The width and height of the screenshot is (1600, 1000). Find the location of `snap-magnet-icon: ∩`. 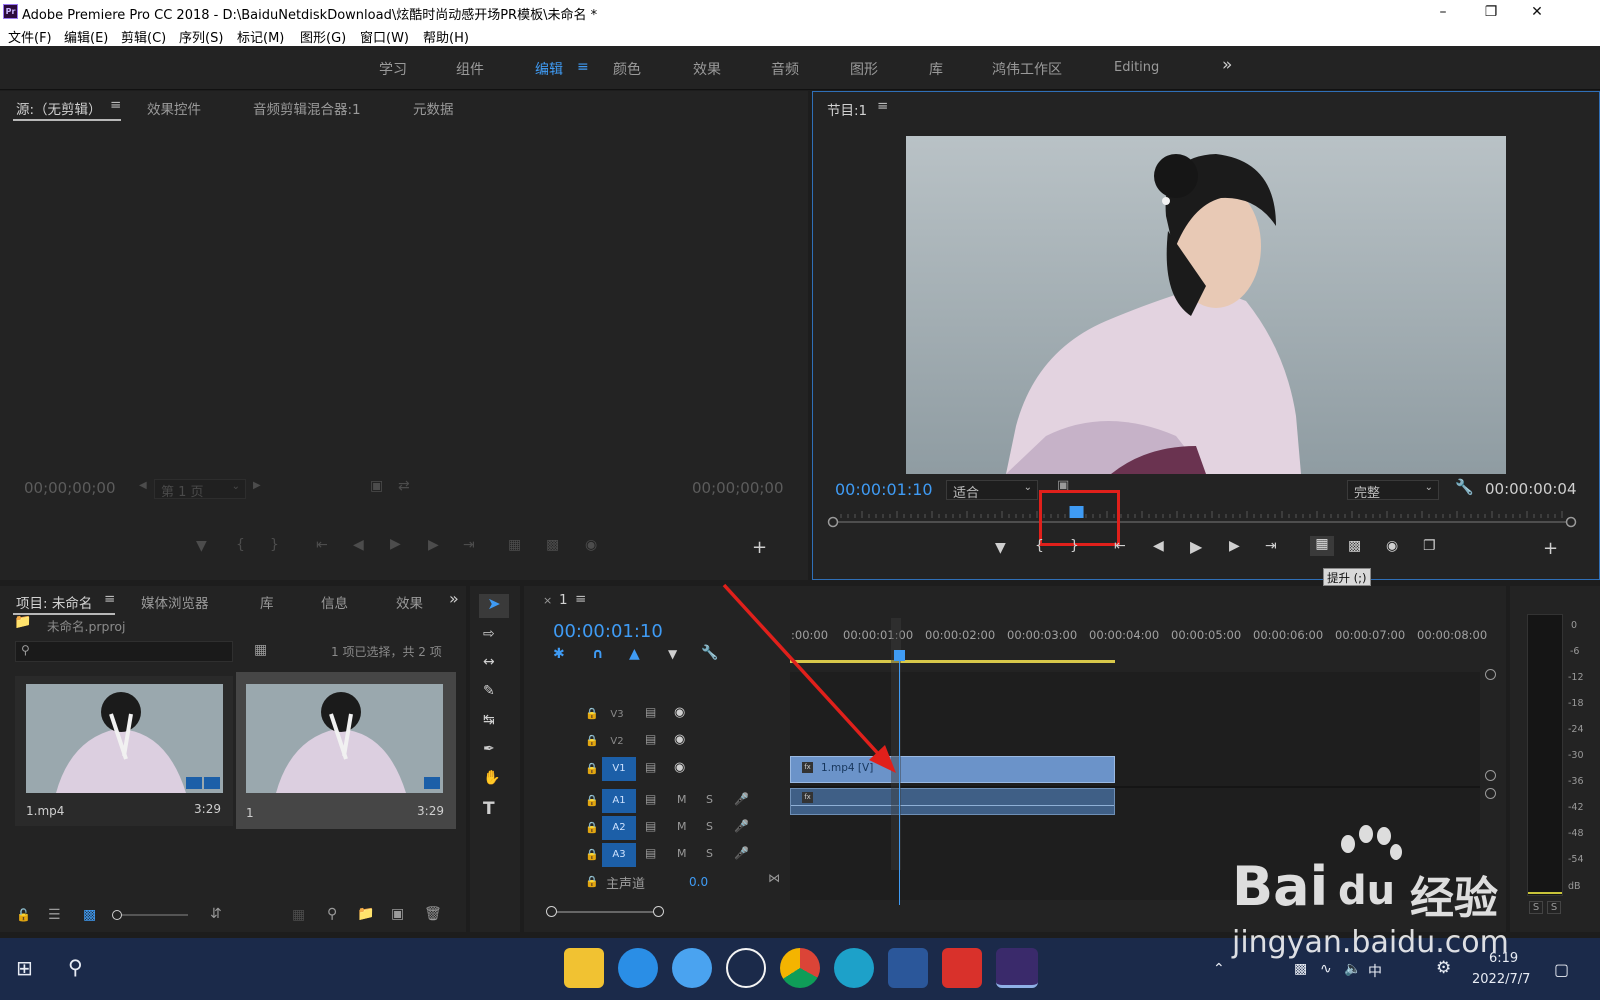

snap-magnet-icon: ∩ is located at coordinates (597, 654).